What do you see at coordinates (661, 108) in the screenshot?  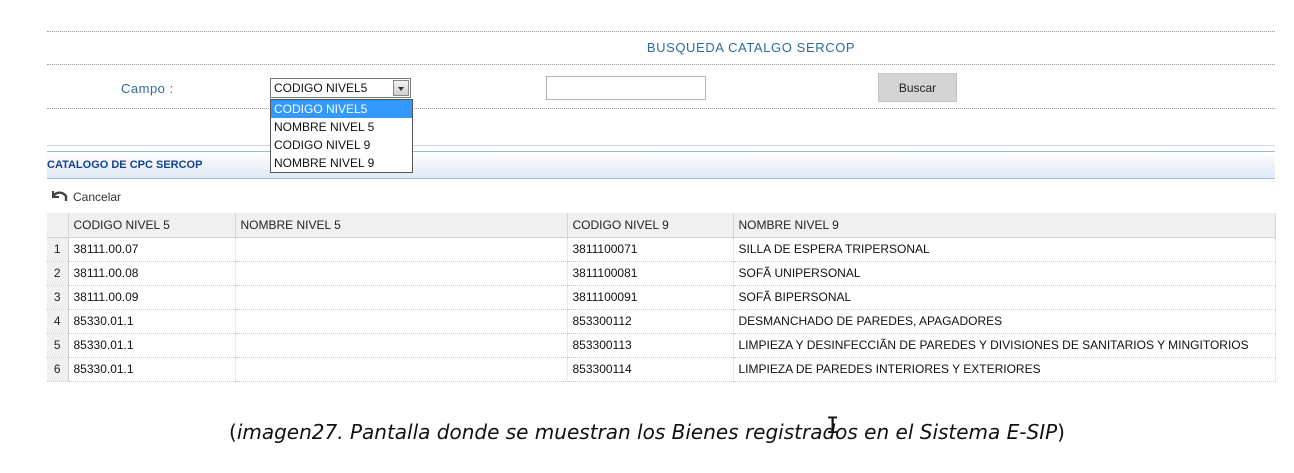 I see `search-divider` at bounding box center [661, 108].